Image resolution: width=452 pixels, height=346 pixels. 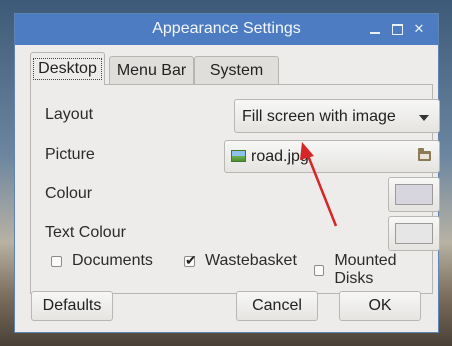 I want to click on tab-menu-bar: Menu Bar, so click(x=151, y=70).